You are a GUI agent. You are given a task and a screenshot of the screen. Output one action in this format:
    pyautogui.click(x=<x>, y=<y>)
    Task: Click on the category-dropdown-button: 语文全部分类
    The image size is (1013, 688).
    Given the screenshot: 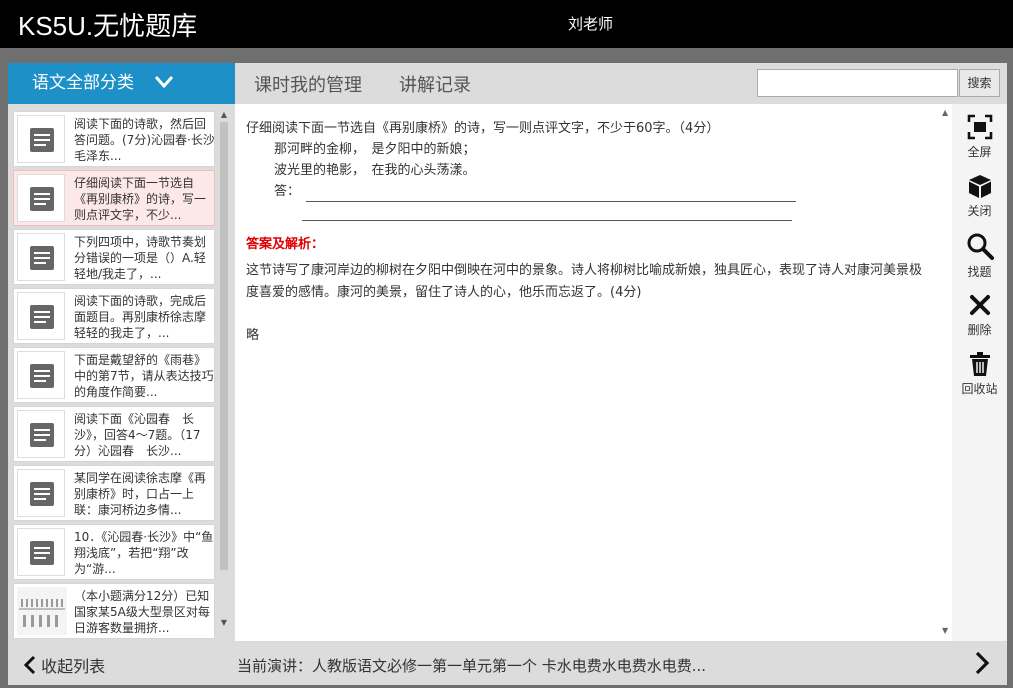 What is the action you would take?
    pyautogui.click(x=121, y=83)
    